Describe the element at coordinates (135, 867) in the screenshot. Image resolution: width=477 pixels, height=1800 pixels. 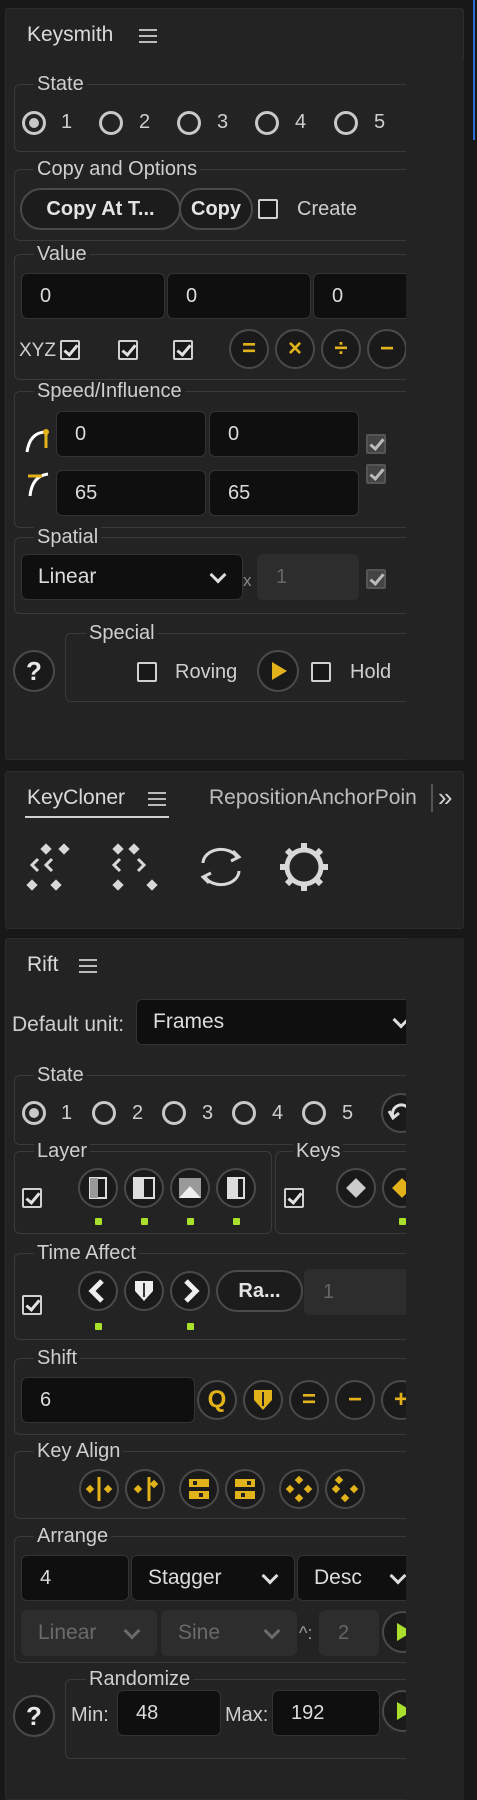
I see `keycloner-reverse-icon` at that location.